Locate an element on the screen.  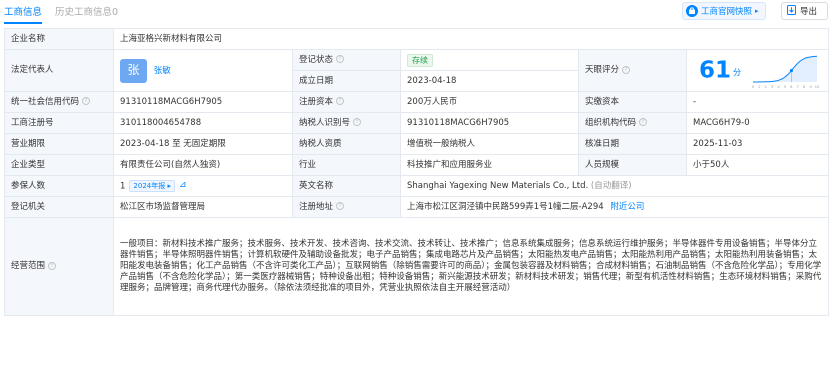
chart-icon: ⊿ is located at coordinates (183, 185).